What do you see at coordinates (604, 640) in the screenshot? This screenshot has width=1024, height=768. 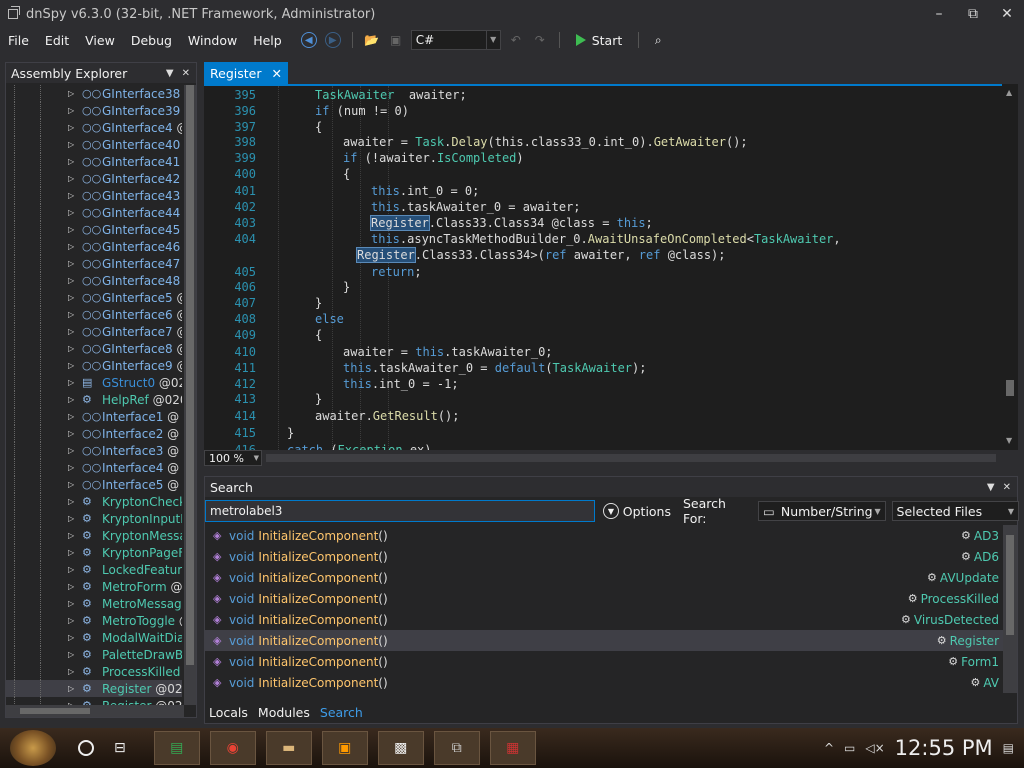 I see `search-result-row: ◈ void InitializeComponent() ⚙ Register` at bounding box center [604, 640].